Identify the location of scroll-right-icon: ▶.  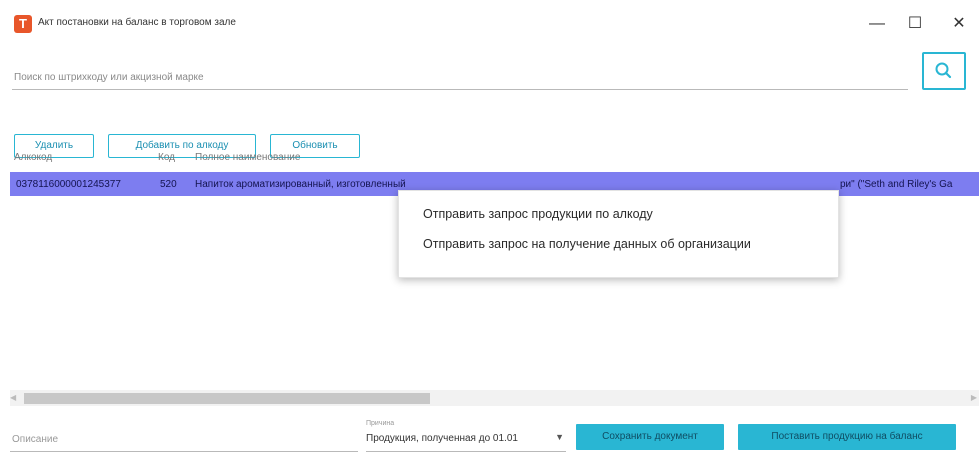
(974, 397).